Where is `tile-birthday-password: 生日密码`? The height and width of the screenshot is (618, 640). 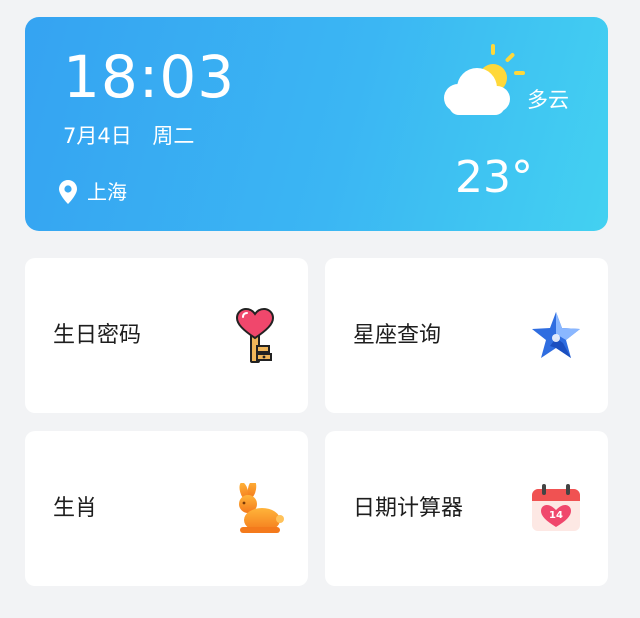
tile-birthday-password: 生日密码 is located at coordinates (166, 335).